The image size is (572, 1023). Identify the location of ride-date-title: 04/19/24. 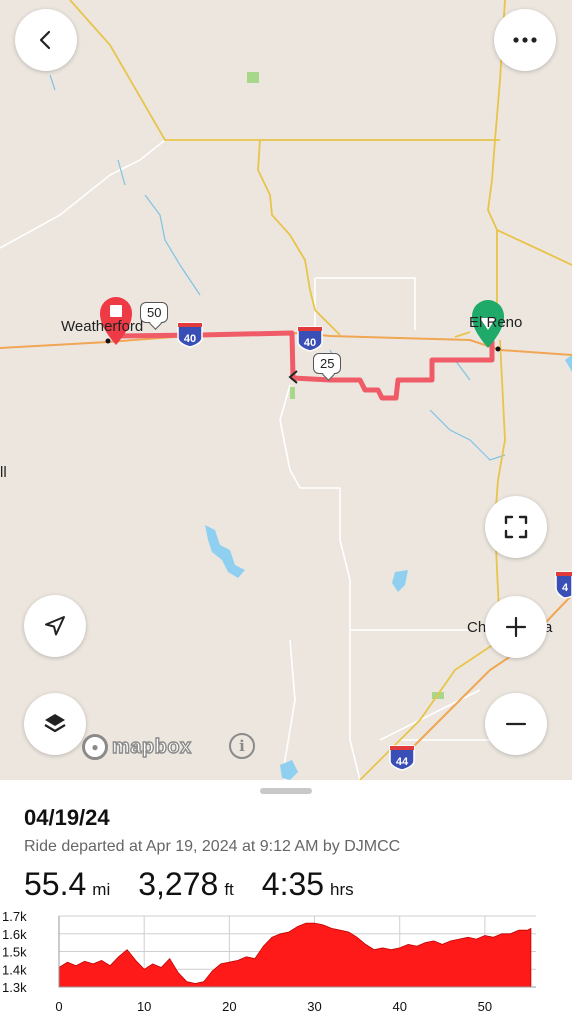
(67, 817).